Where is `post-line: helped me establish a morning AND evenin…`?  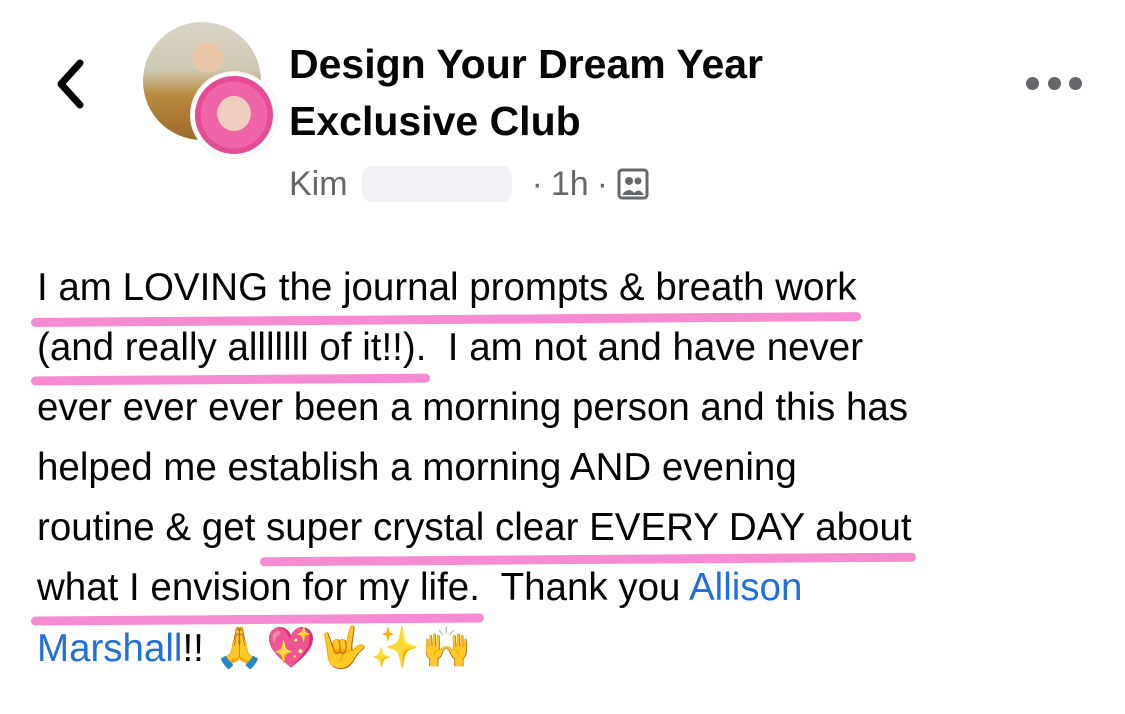
post-line: helped me establish a morning AND evenin… is located at coordinates (417, 467).